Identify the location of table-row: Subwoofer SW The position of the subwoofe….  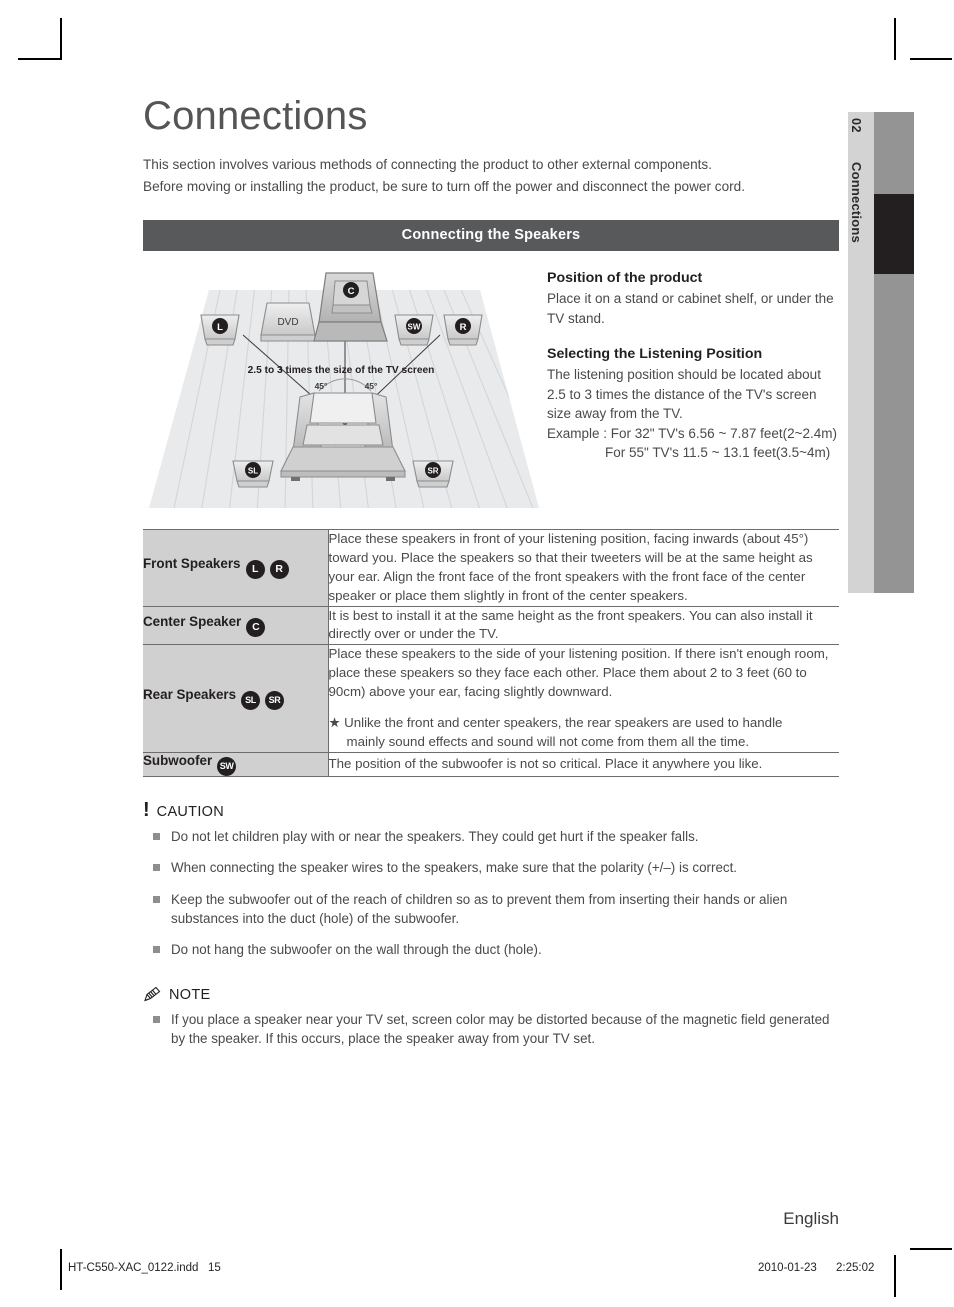
(491, 764).